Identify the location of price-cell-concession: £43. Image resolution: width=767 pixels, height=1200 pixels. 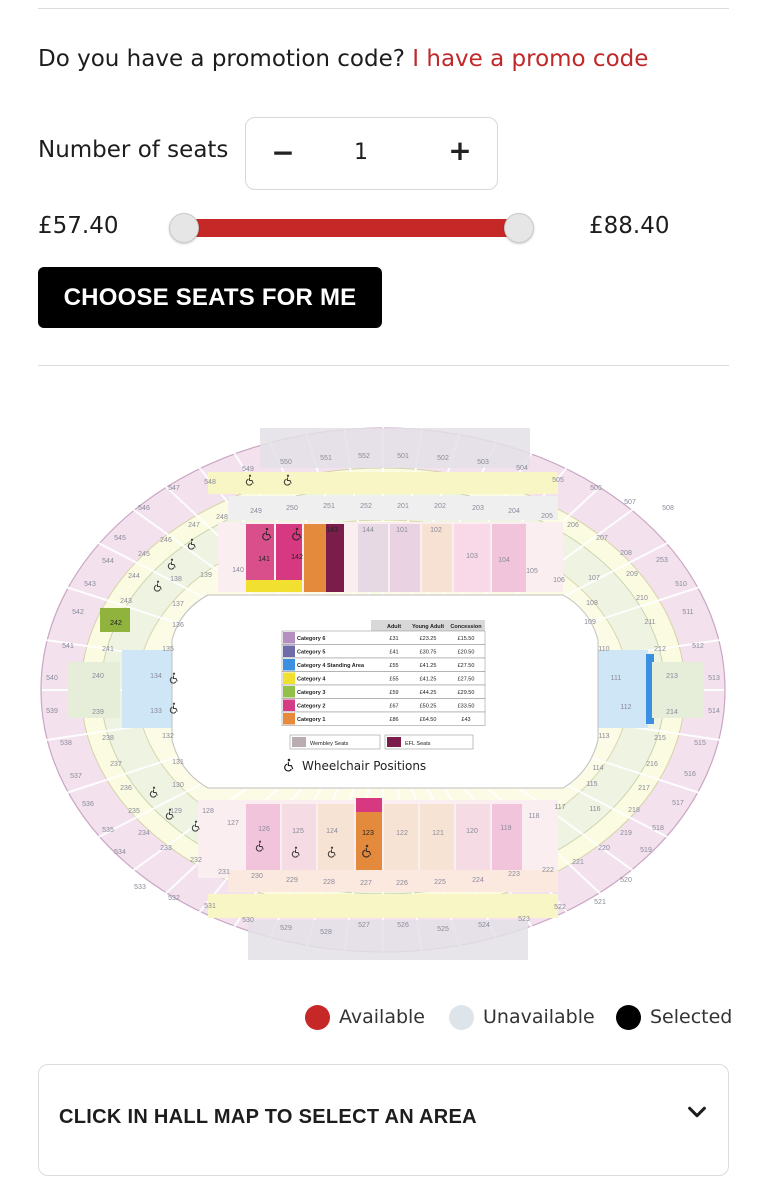
(465, 720).